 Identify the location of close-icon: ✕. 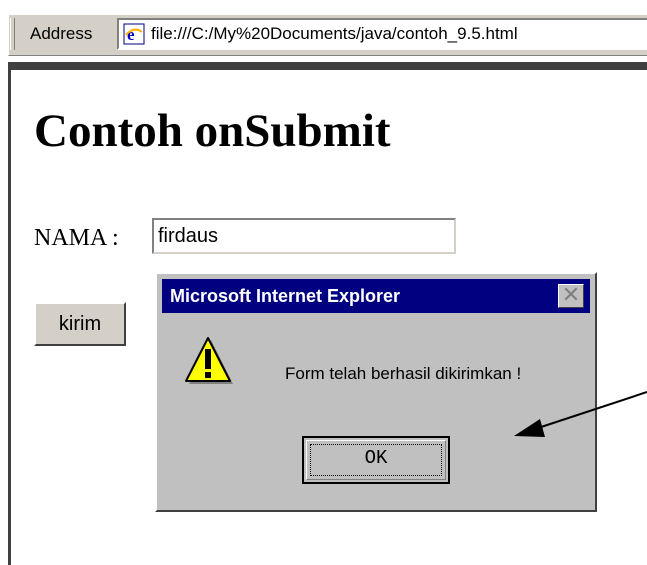
(571, 296).